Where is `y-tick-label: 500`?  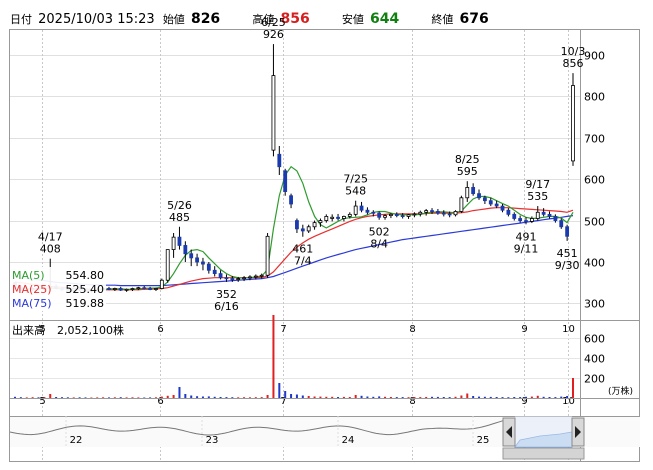
y-tick-label: 500 is located at coordinates (594, 222).